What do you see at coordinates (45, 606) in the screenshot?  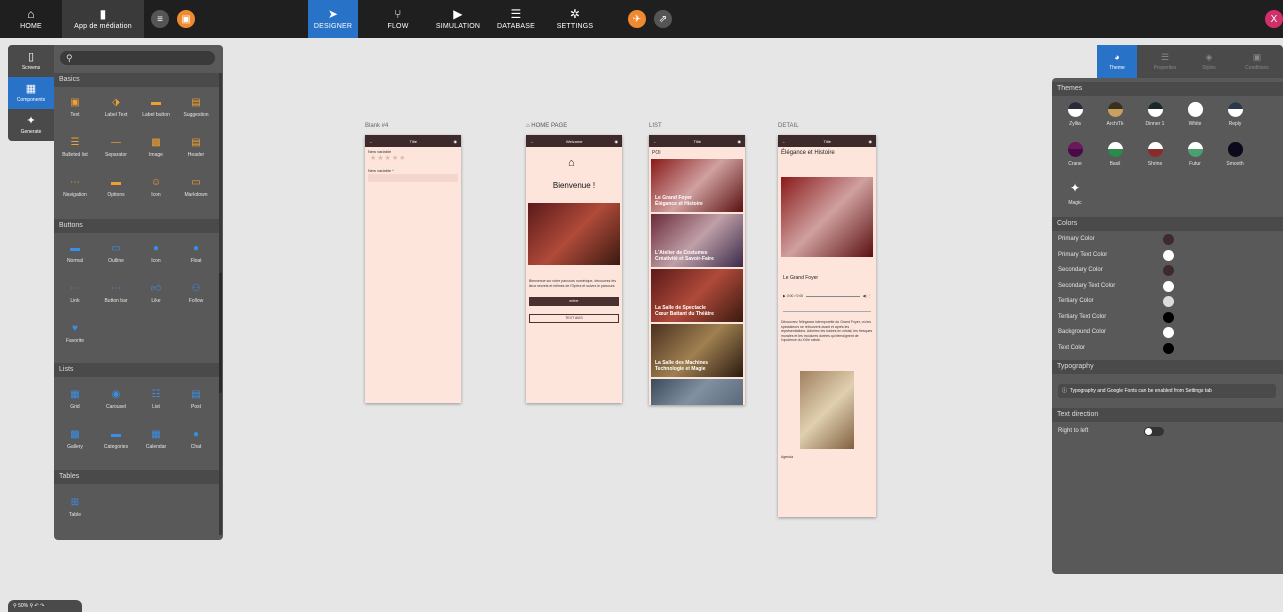 I see `zoom-control: ⚲ 50% ⚲ ↶ ↷` at bounding box center [45, 606].